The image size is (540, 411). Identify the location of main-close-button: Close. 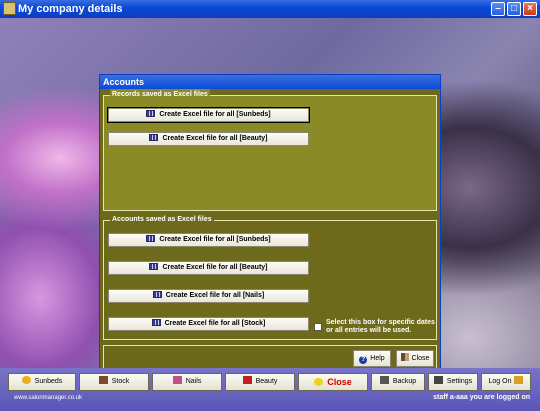
(333, 382).